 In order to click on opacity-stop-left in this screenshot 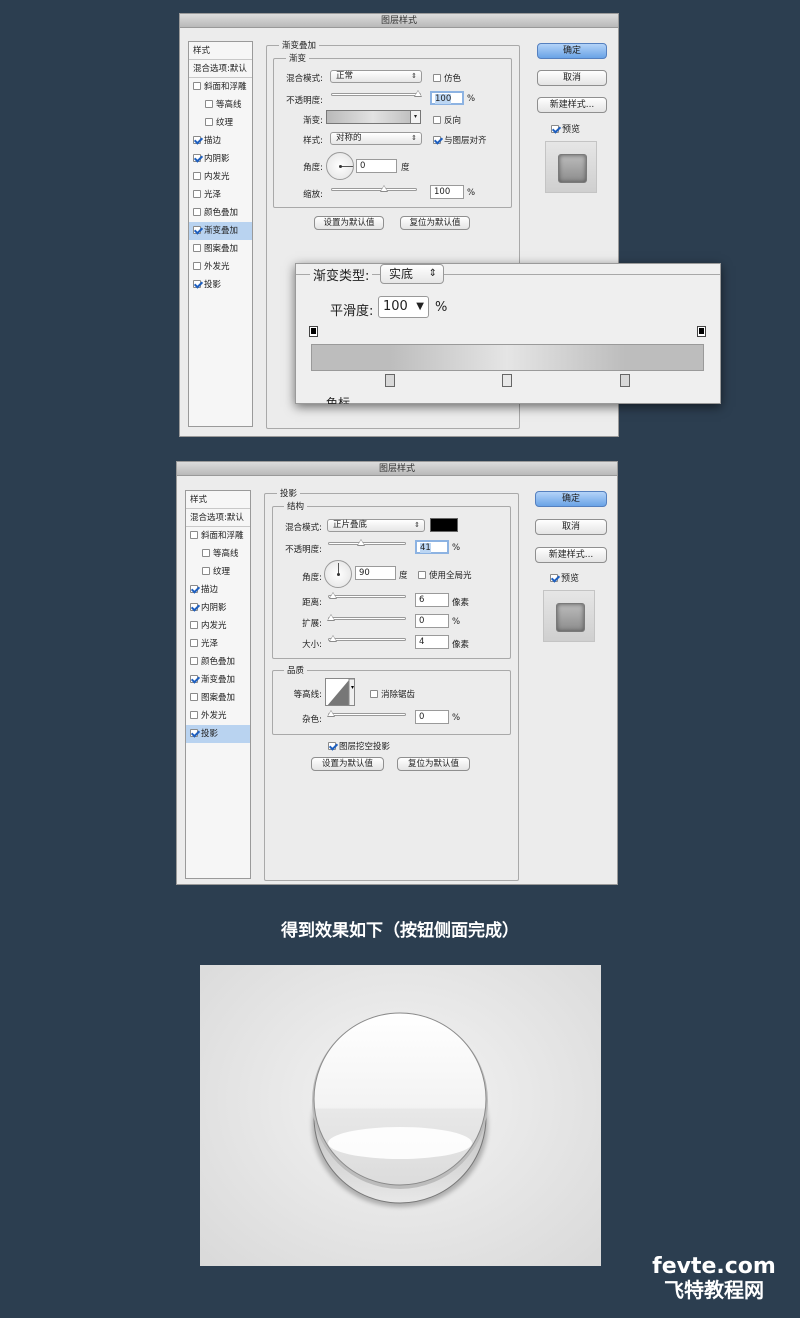, I will do `click(313, 331)`.